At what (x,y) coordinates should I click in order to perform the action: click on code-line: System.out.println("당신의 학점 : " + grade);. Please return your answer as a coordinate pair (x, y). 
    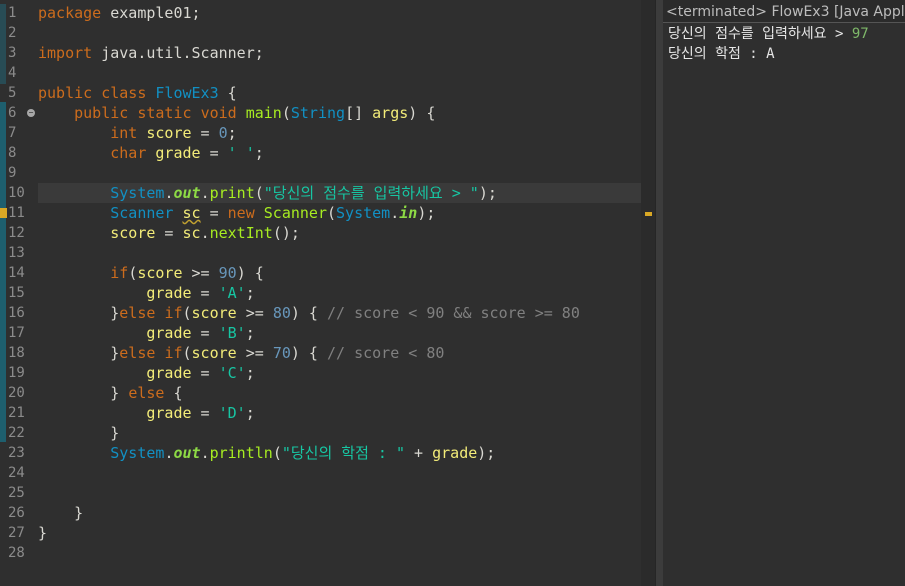
    Looking at the image, I should click on (339, 453).